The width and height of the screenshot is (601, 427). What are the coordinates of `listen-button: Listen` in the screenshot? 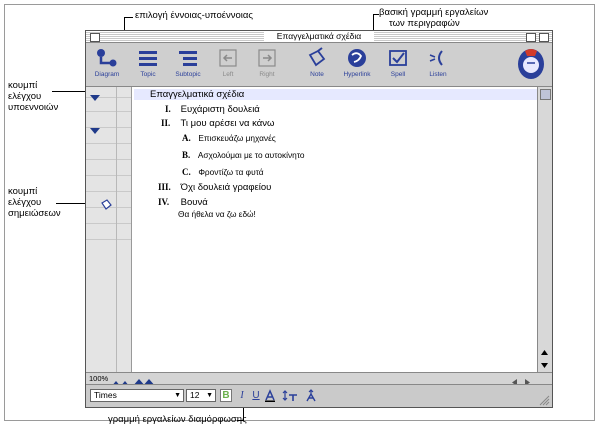 It's located at (438, 65).